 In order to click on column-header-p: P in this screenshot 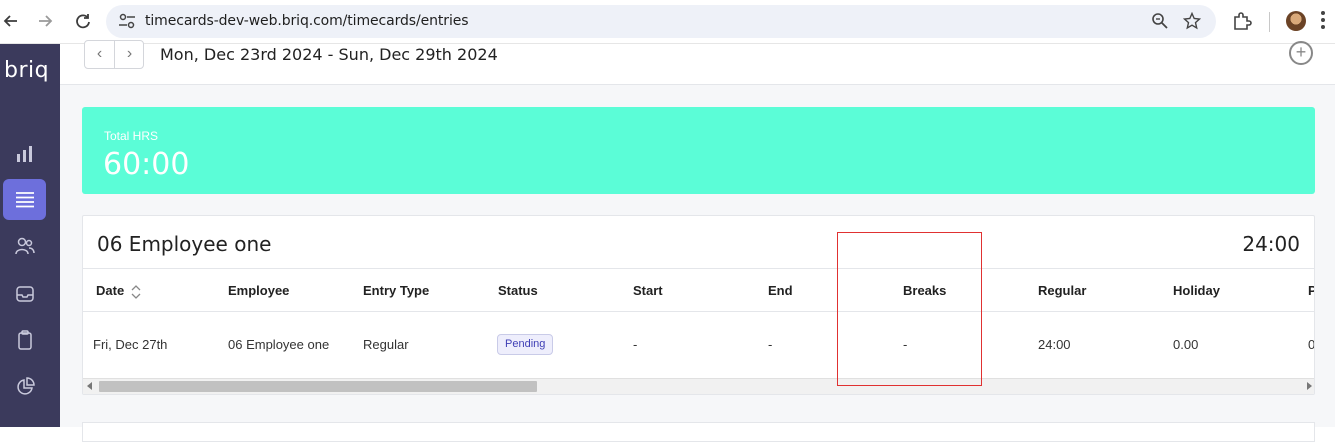, I will do `click(1311, 290)`.